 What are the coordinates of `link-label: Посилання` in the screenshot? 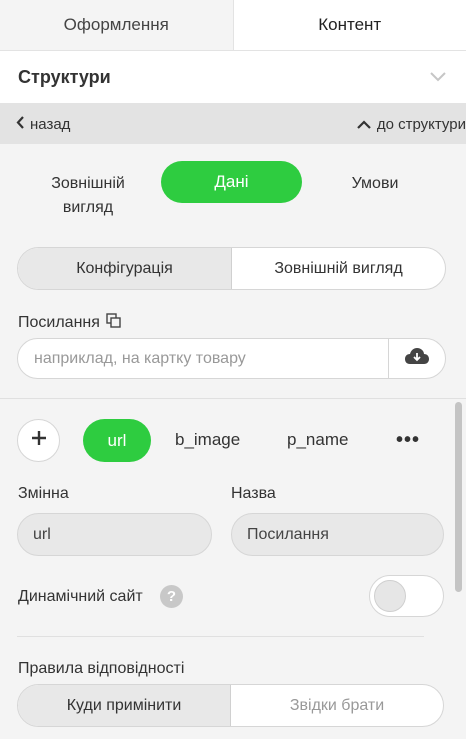 It's located at (59, 322).